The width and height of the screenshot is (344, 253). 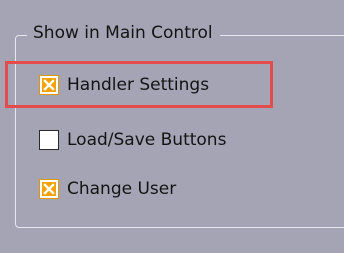 I want to click on change-user-checkbox, so click(x=49, y=189).